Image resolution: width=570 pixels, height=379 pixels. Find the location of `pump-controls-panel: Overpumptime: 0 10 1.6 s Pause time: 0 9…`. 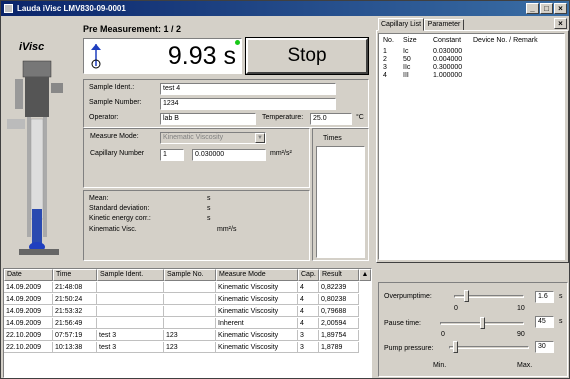

pump-controls-panel: Overpumptime: 0 10 1.6 s Pause time: 0 9… is located at coordinates (473, 329).